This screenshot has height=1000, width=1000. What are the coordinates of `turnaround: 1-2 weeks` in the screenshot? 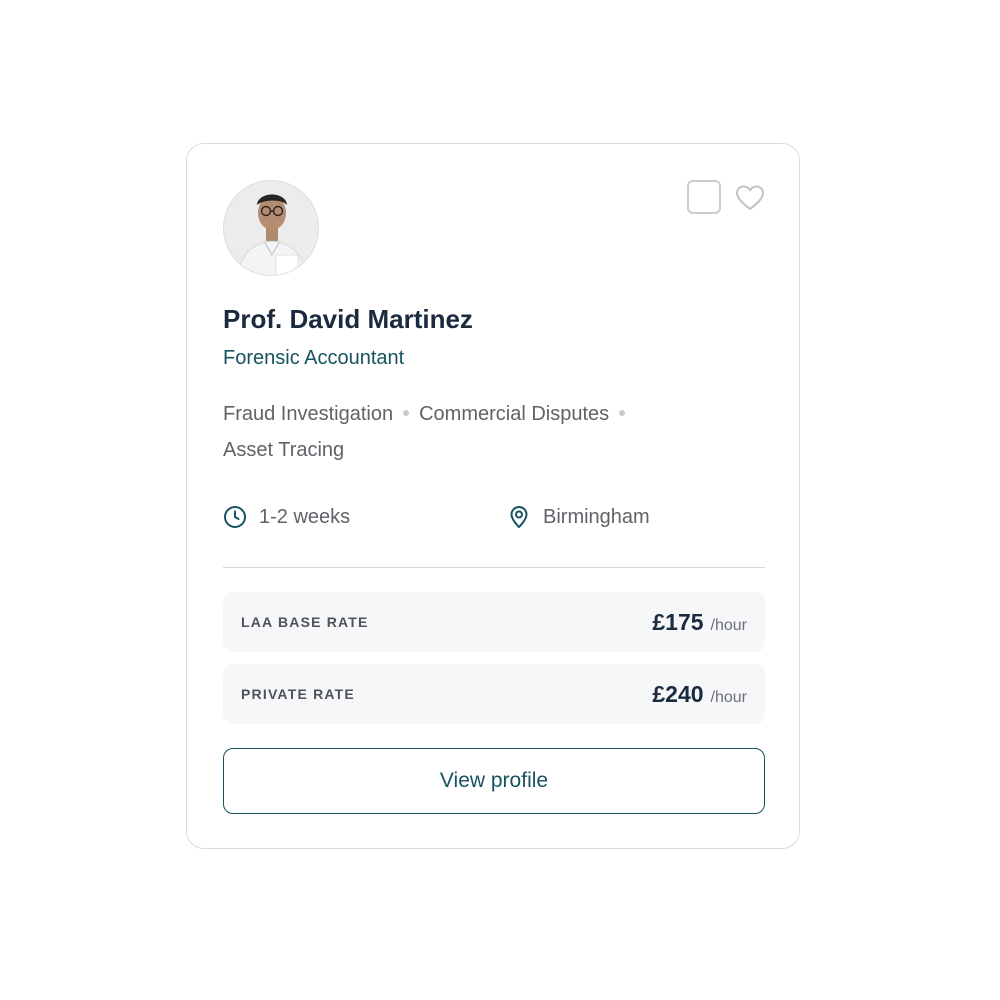 It's located at (286, 517).